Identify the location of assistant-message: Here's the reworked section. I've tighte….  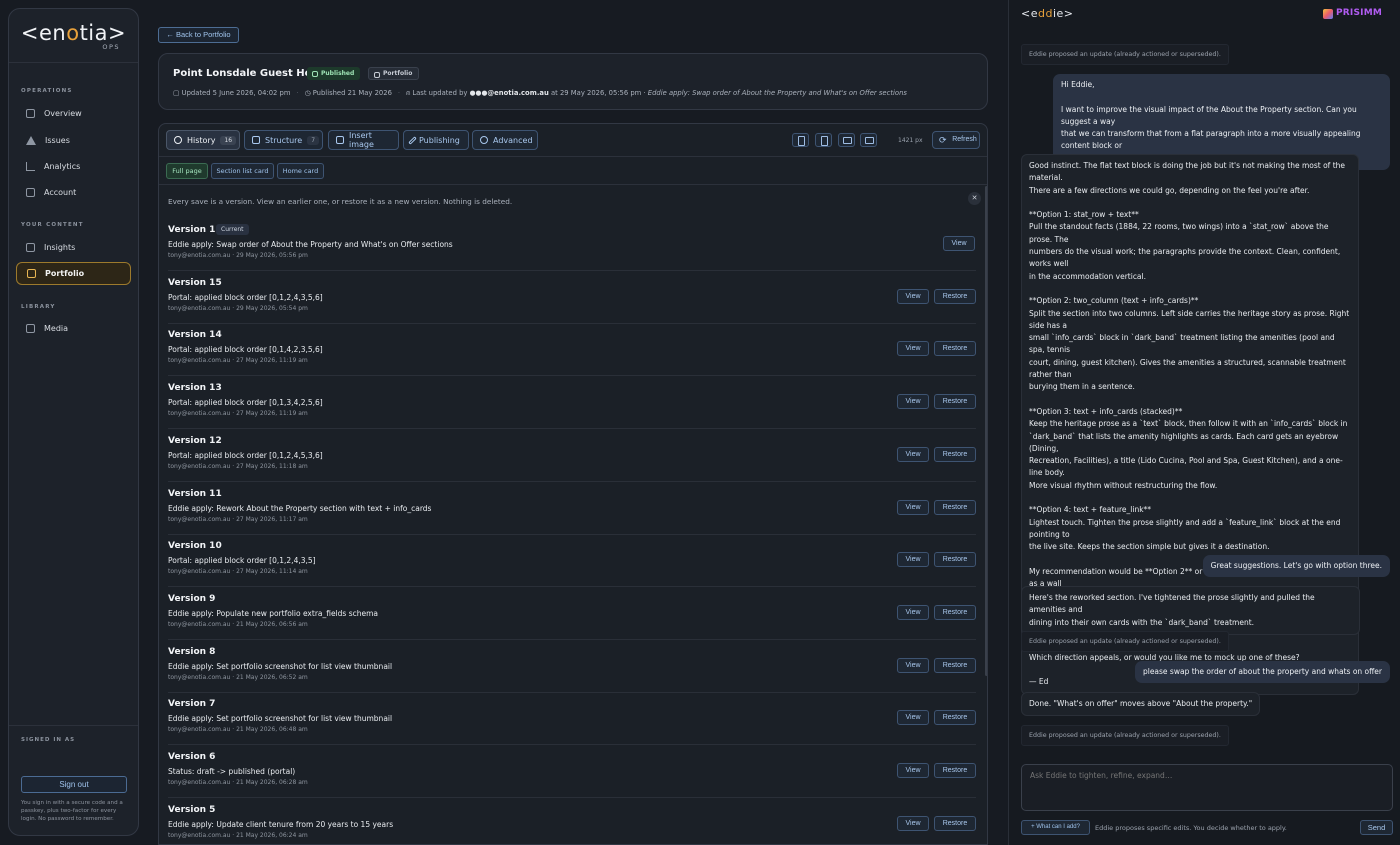
(1190, 610).